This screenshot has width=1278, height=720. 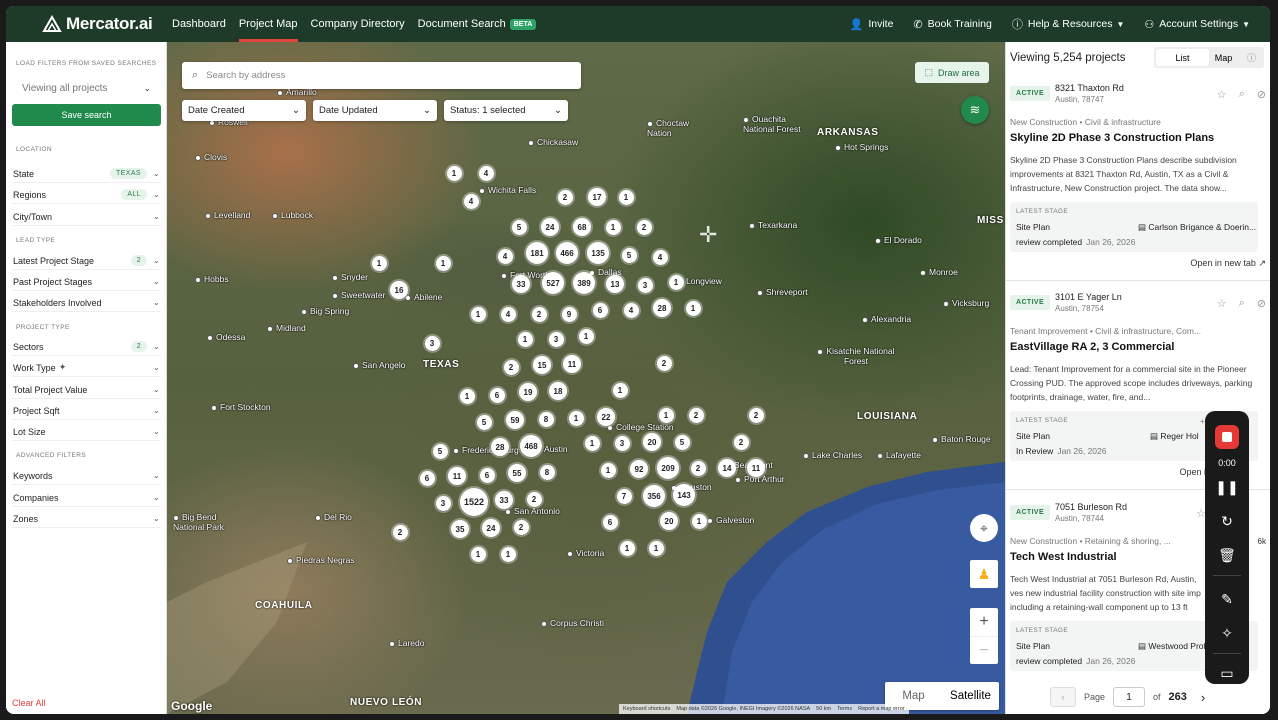 What do you see at coordinates (528, 392) in the screenshot?
I see `map-cluster-marker: 19` at bounding box center [528, 392].